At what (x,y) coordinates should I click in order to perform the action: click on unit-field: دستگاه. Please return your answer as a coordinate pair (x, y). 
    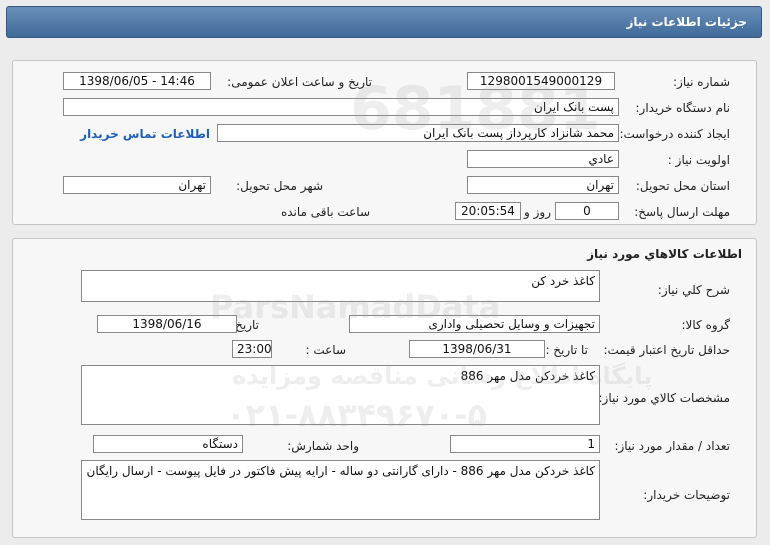
    Looking at the image, I should click on (168, 444).